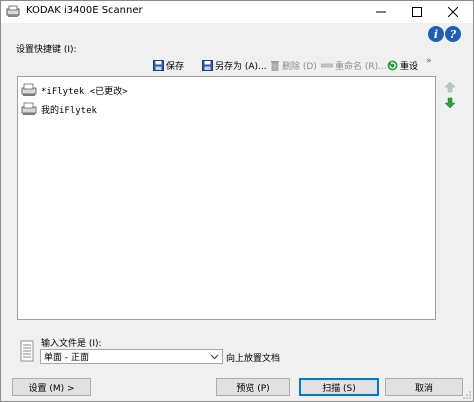  I want to click on preview-button: 预览 (P), so click(253, 387).